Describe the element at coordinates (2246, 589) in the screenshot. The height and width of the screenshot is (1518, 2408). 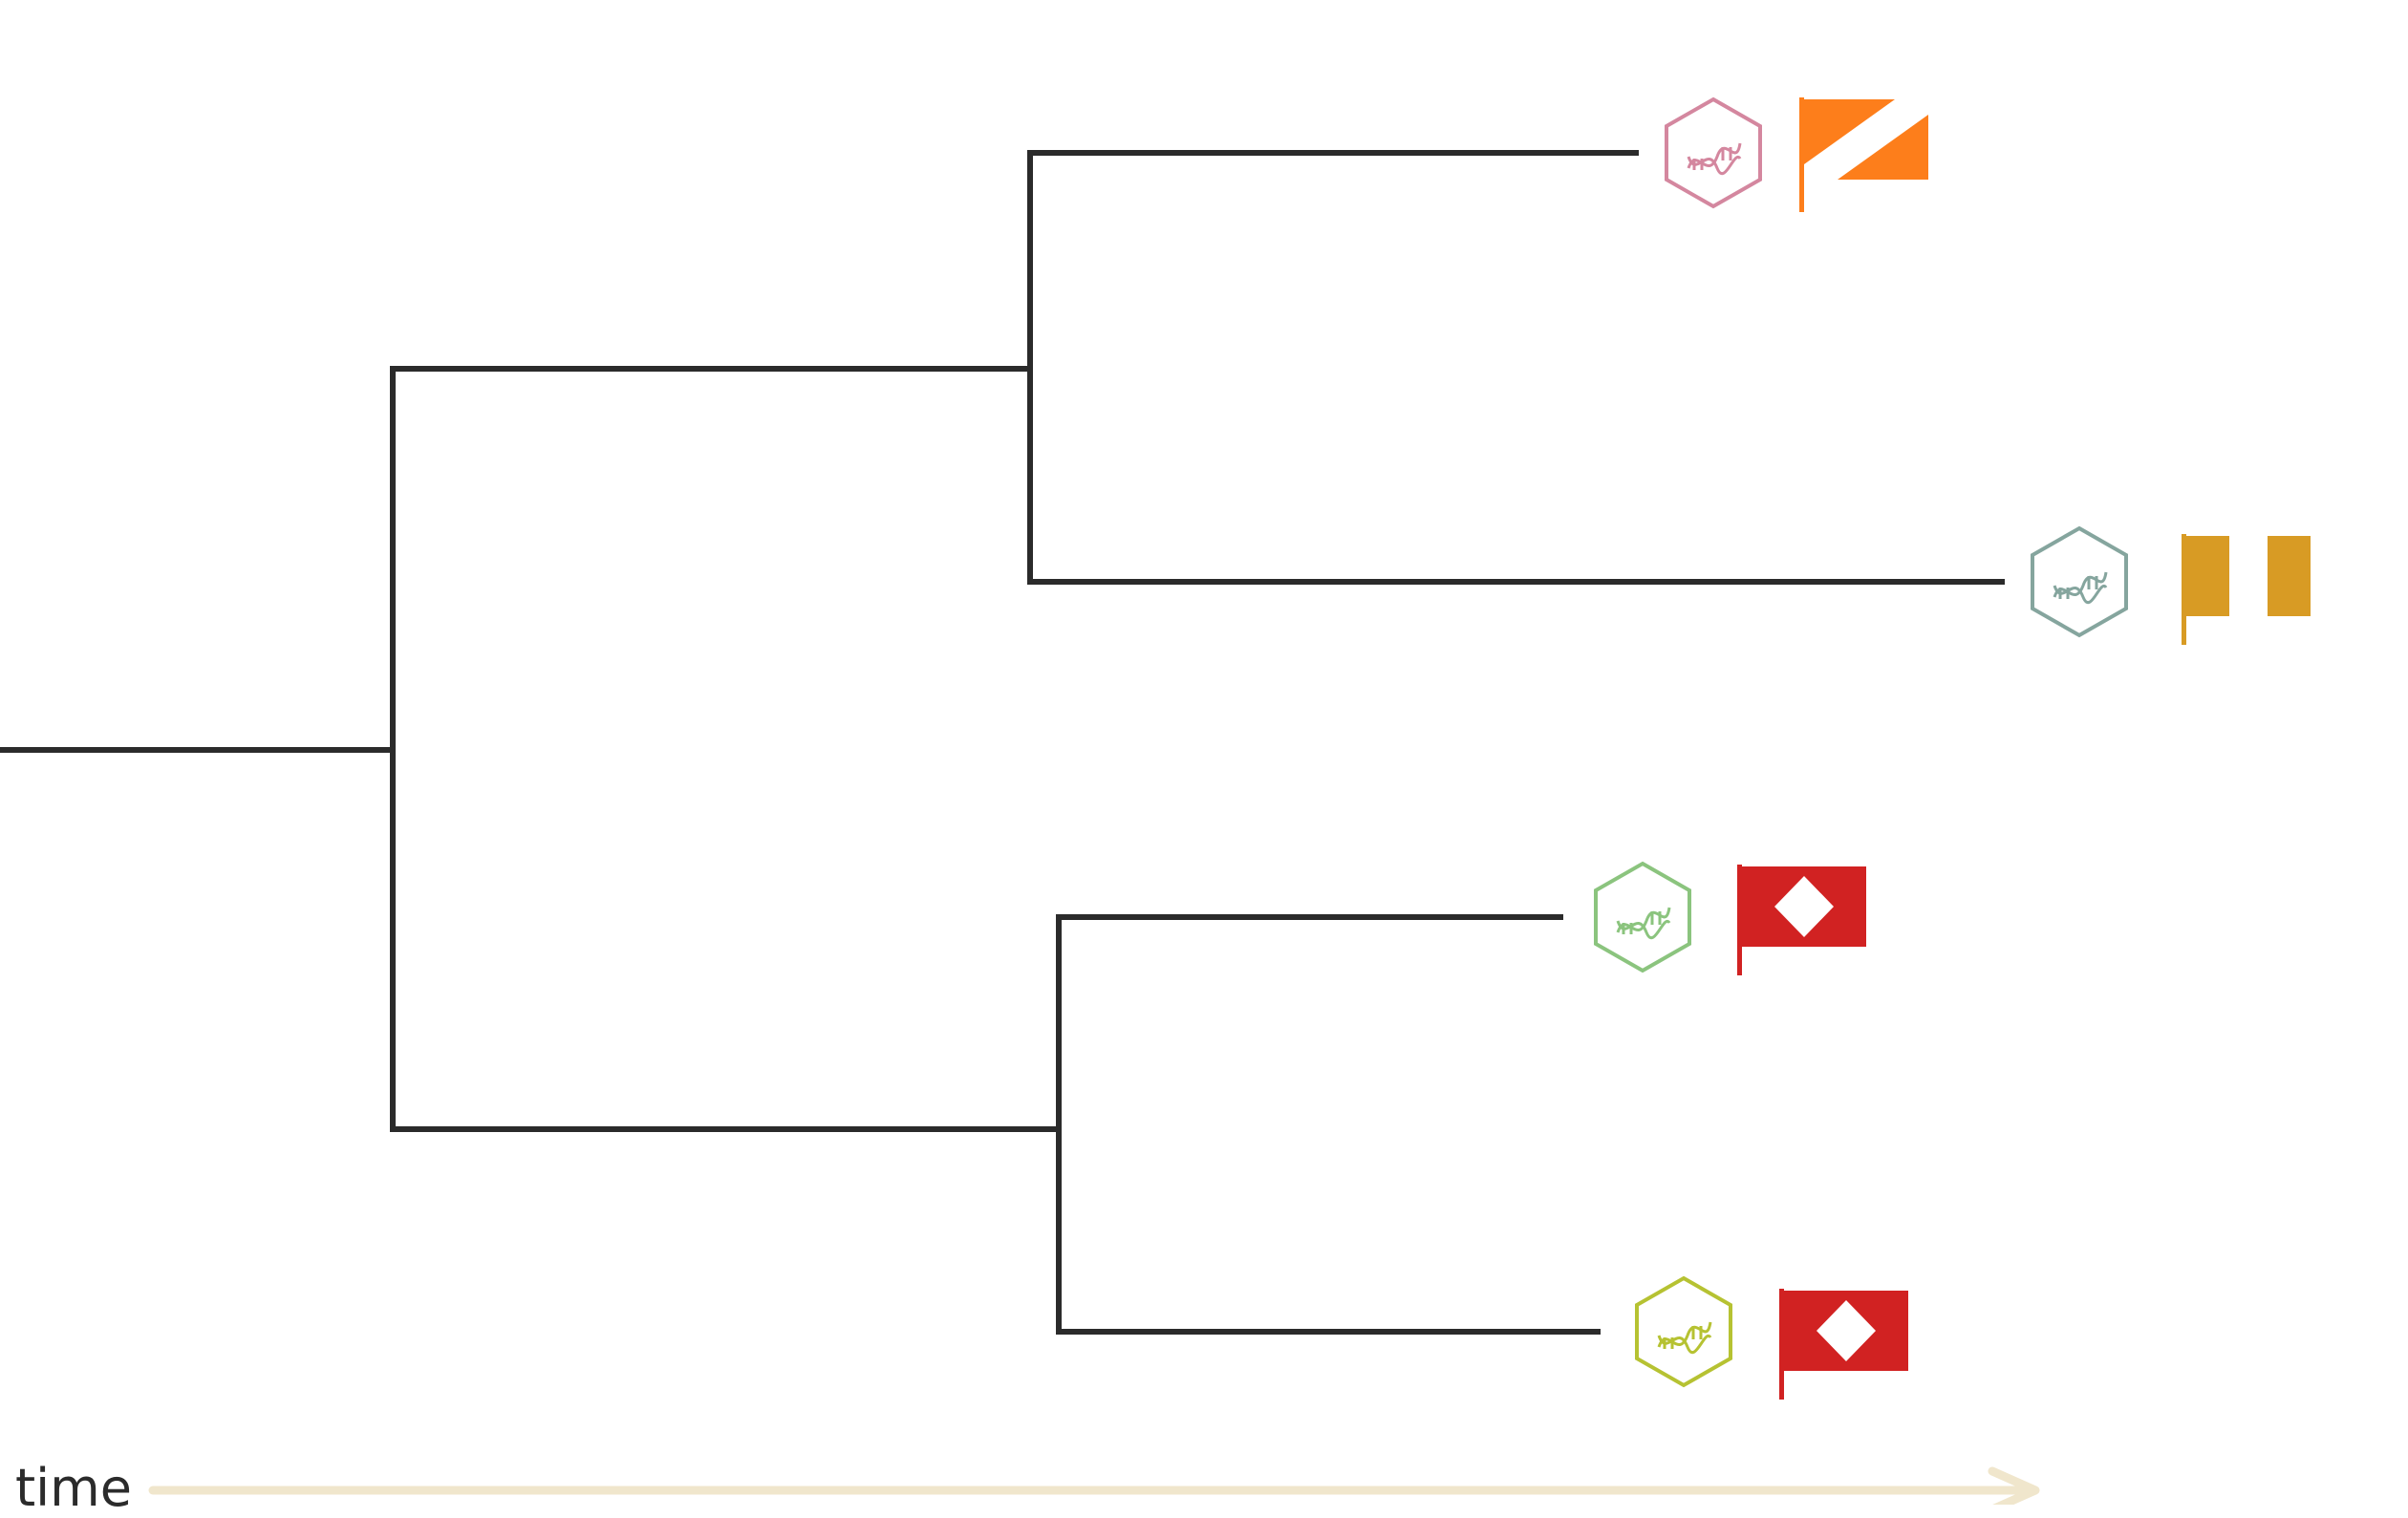
I see `vertical-tricolor-flag-icon` at that location.